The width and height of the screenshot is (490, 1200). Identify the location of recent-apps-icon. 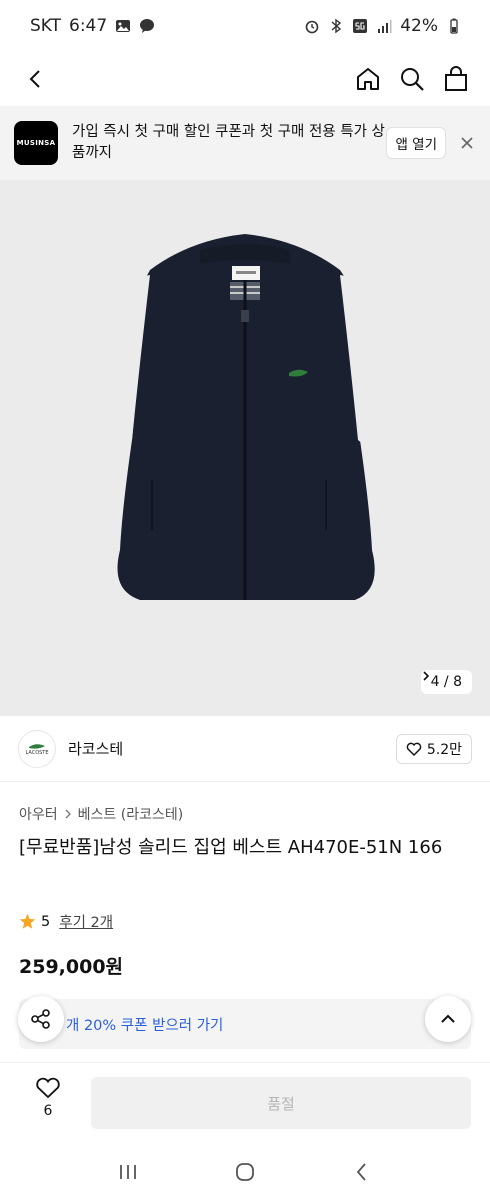
(128, 1172).